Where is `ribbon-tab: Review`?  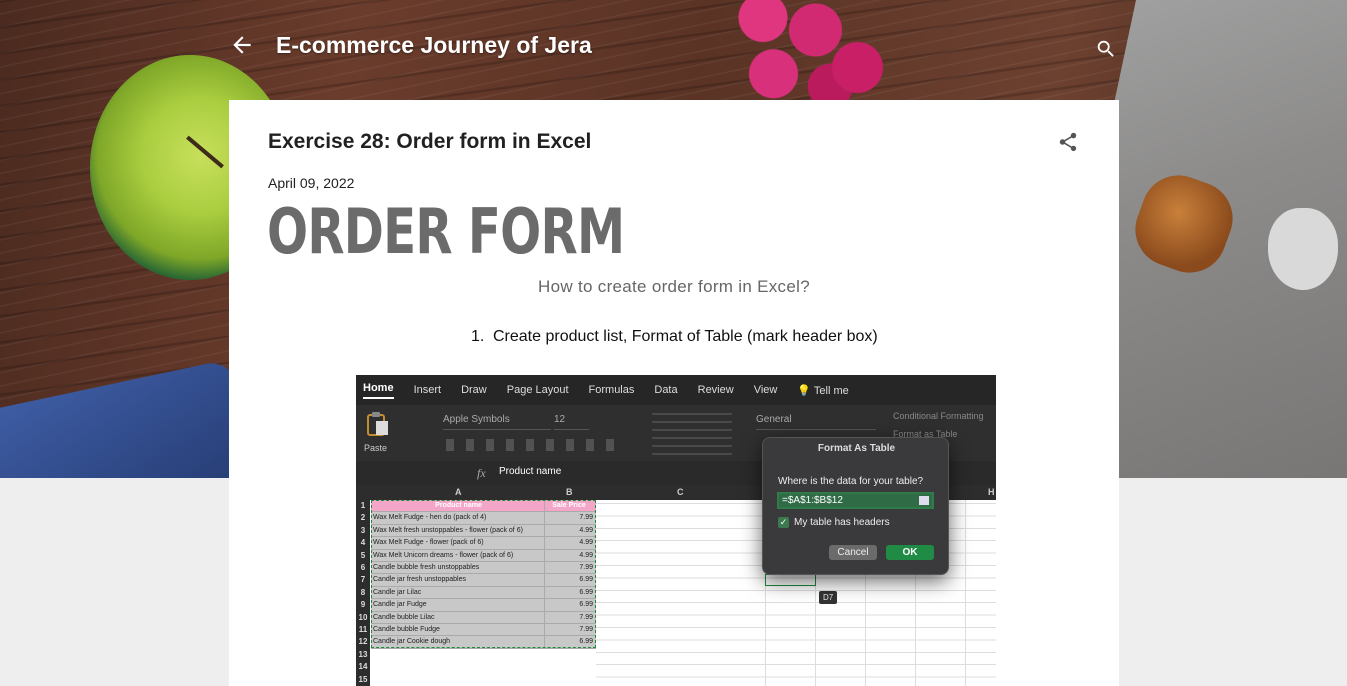
ribbon-tab: Review is located at coordinates (715, 390).